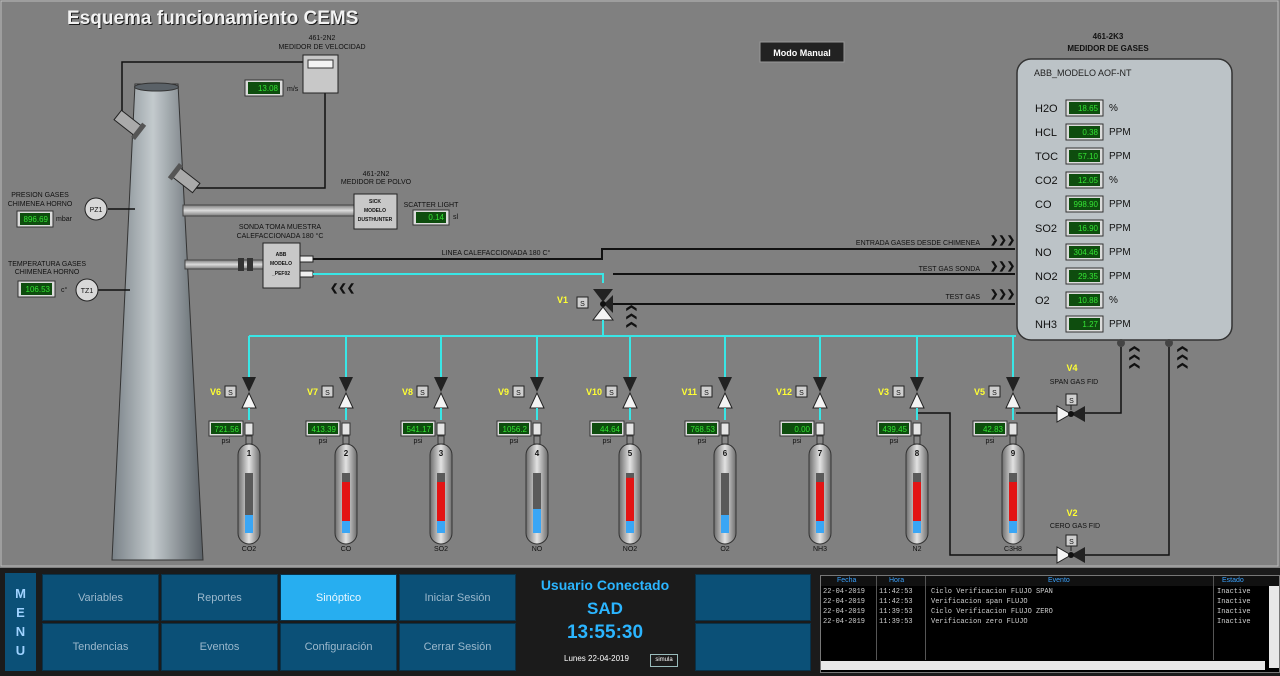 The height and width of the screenshot is (676, 1280). I want to click on gas-value: 0.38, so click(1090, 132).